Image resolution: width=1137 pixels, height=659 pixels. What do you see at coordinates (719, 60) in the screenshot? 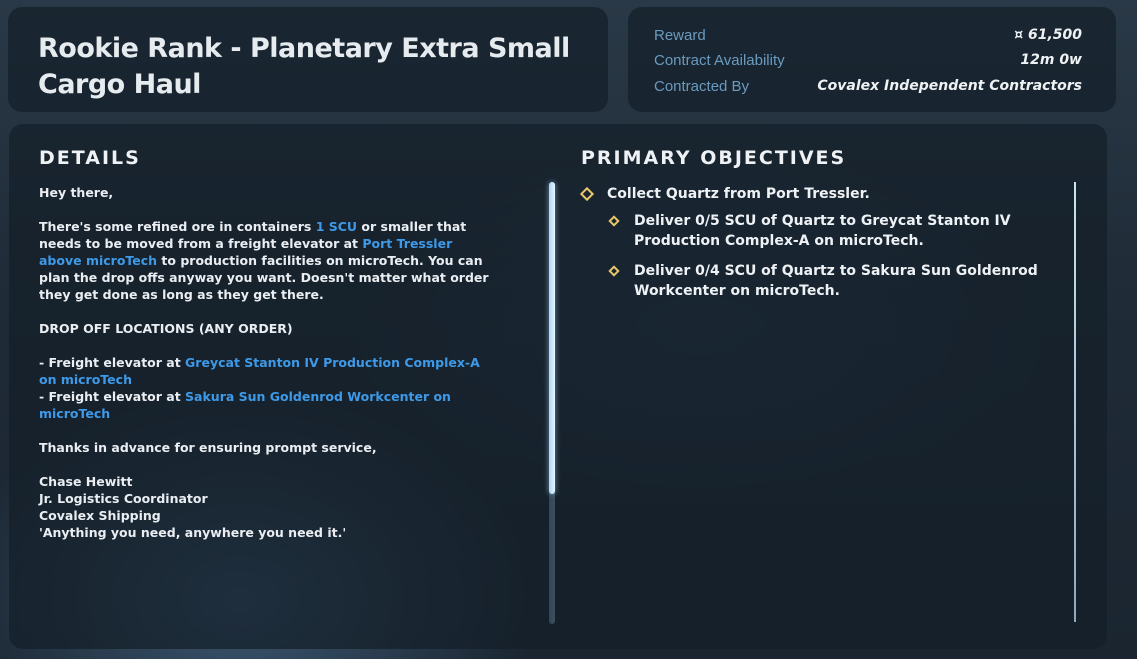
I see `availability-label: Contract Availability` at bounding box center [719, 60].